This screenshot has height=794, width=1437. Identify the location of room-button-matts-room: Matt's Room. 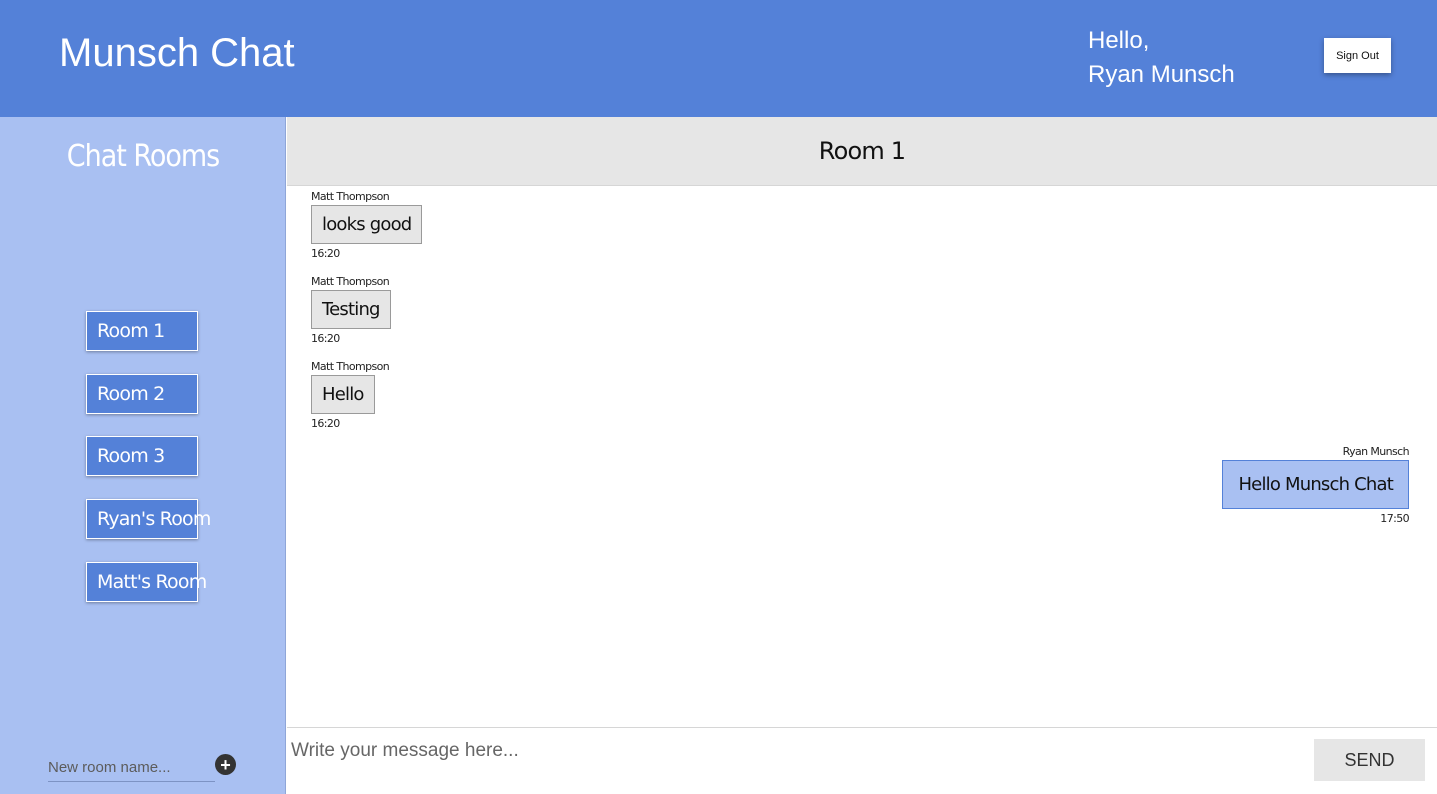
(146, 582).